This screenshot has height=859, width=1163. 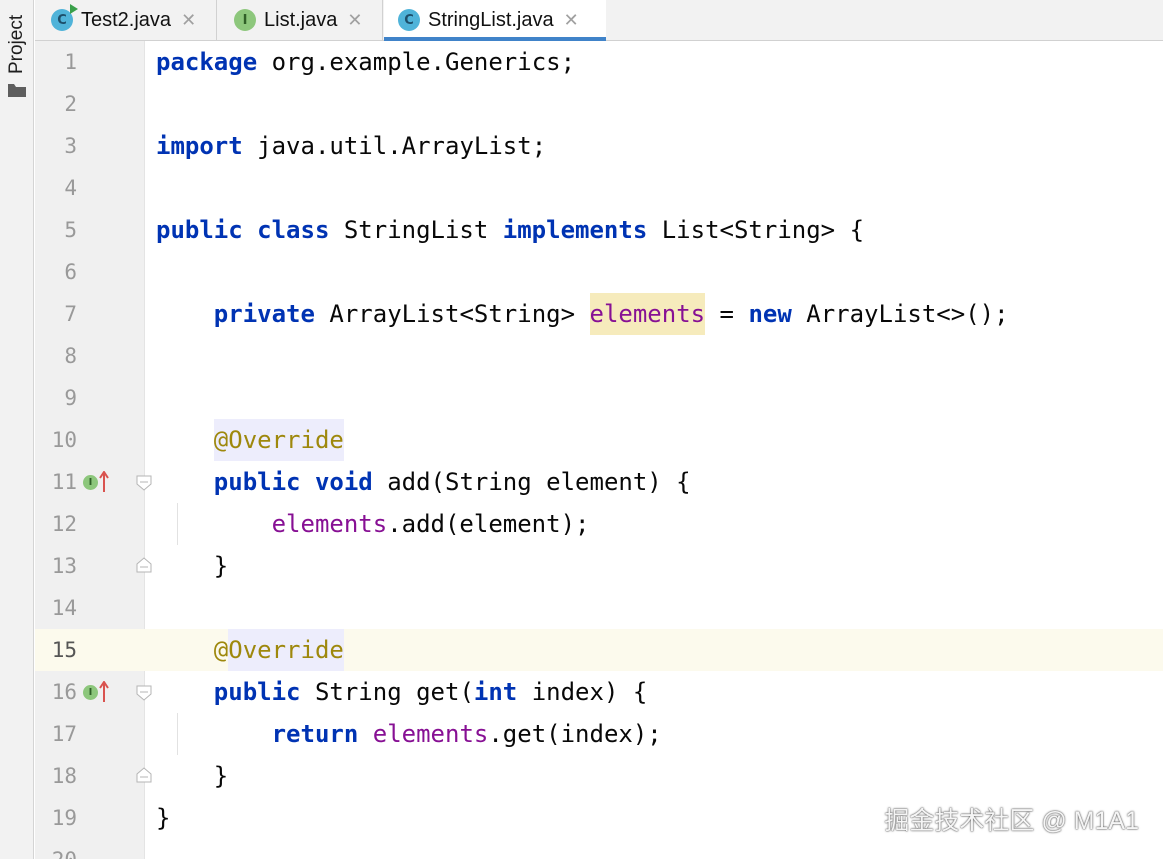 I want to click on class-icon: C, so click(x=409, y=20).